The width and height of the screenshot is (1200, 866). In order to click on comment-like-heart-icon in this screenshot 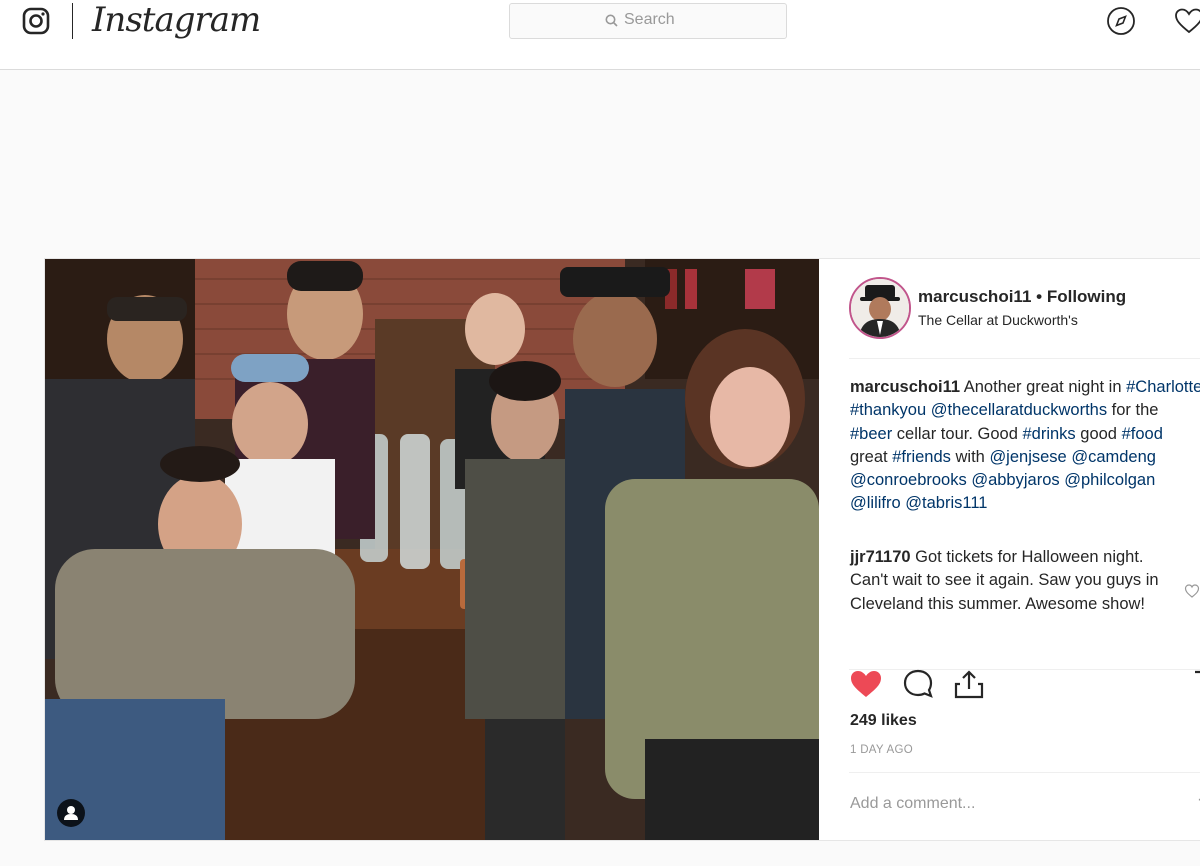, I will do `click(1192, 591)`.